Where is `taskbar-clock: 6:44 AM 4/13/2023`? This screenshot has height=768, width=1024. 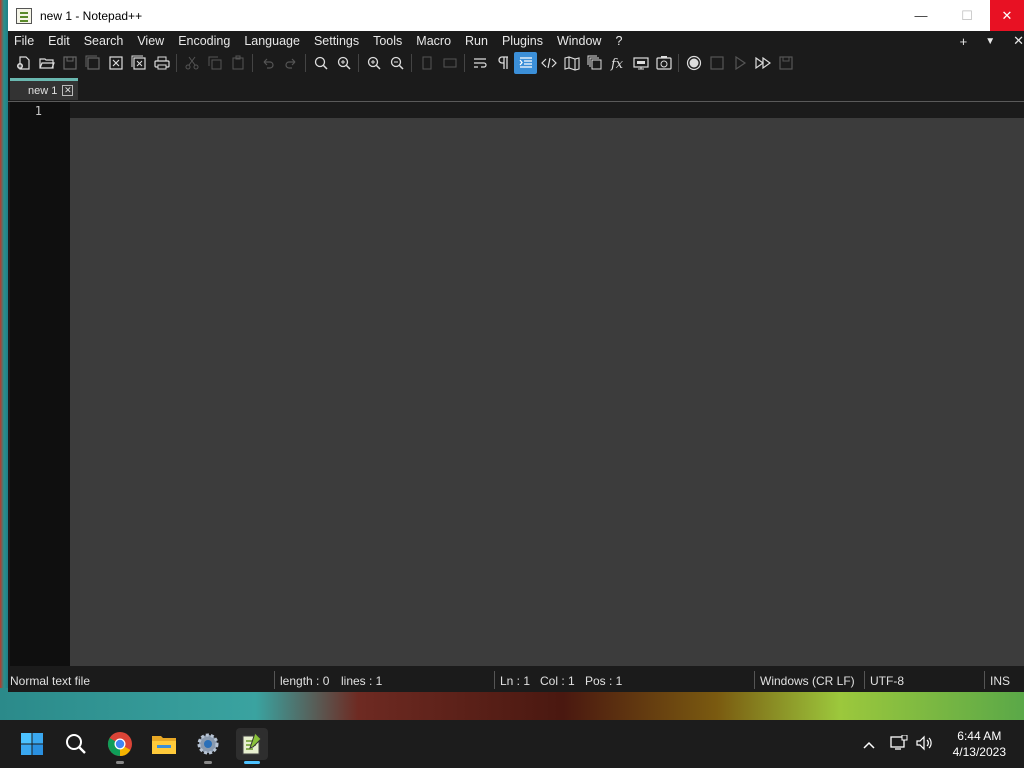 taskbar-clock: 6:44 AM 4/13/2023 is located at coordinates (979, 744).